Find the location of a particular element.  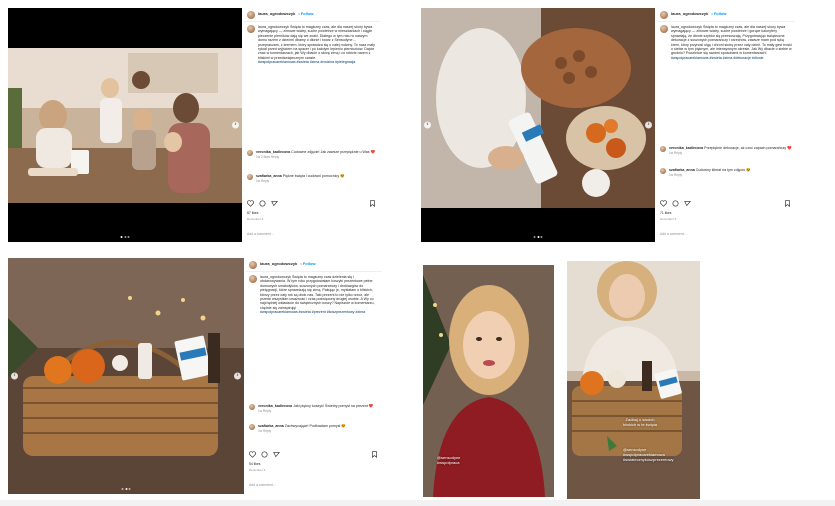

post-2-photo: ‹ › is located at coordinates (538, 125).